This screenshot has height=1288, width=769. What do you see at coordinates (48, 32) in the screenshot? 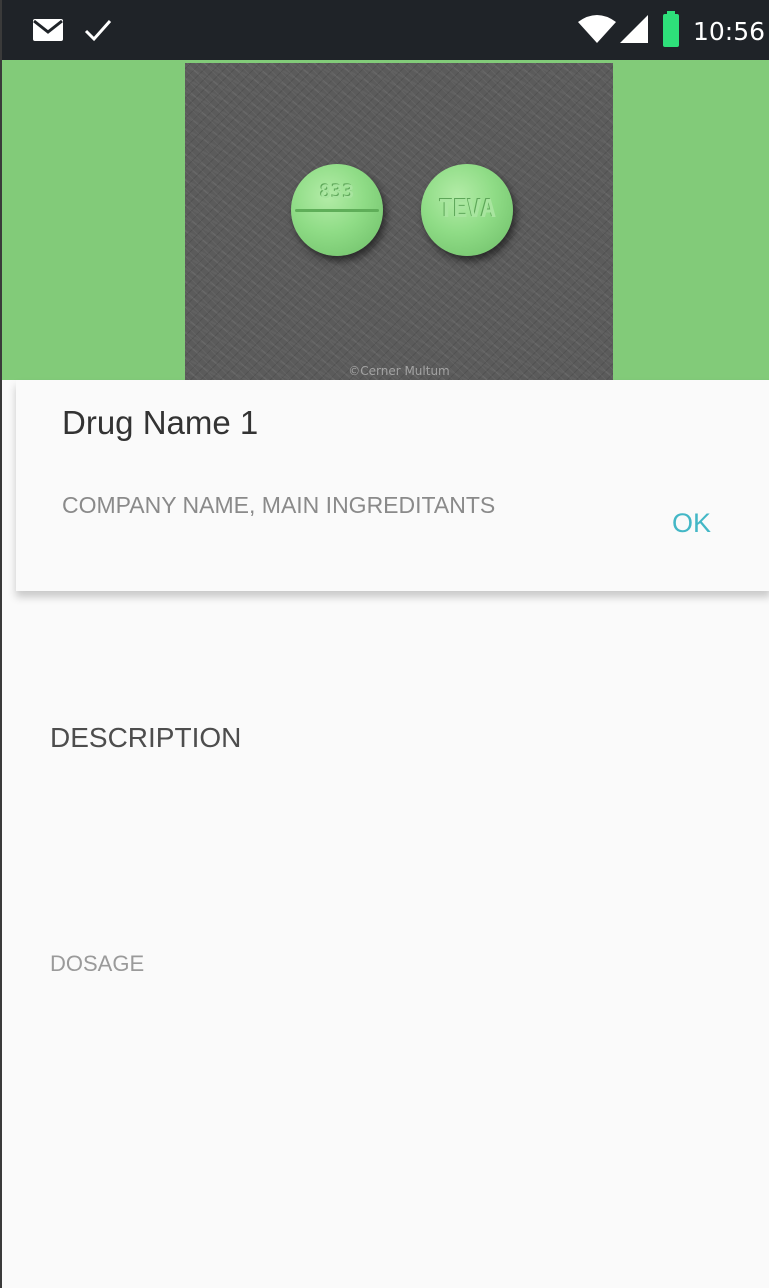
I see `mail-icon` at bounding box center [48, 32].